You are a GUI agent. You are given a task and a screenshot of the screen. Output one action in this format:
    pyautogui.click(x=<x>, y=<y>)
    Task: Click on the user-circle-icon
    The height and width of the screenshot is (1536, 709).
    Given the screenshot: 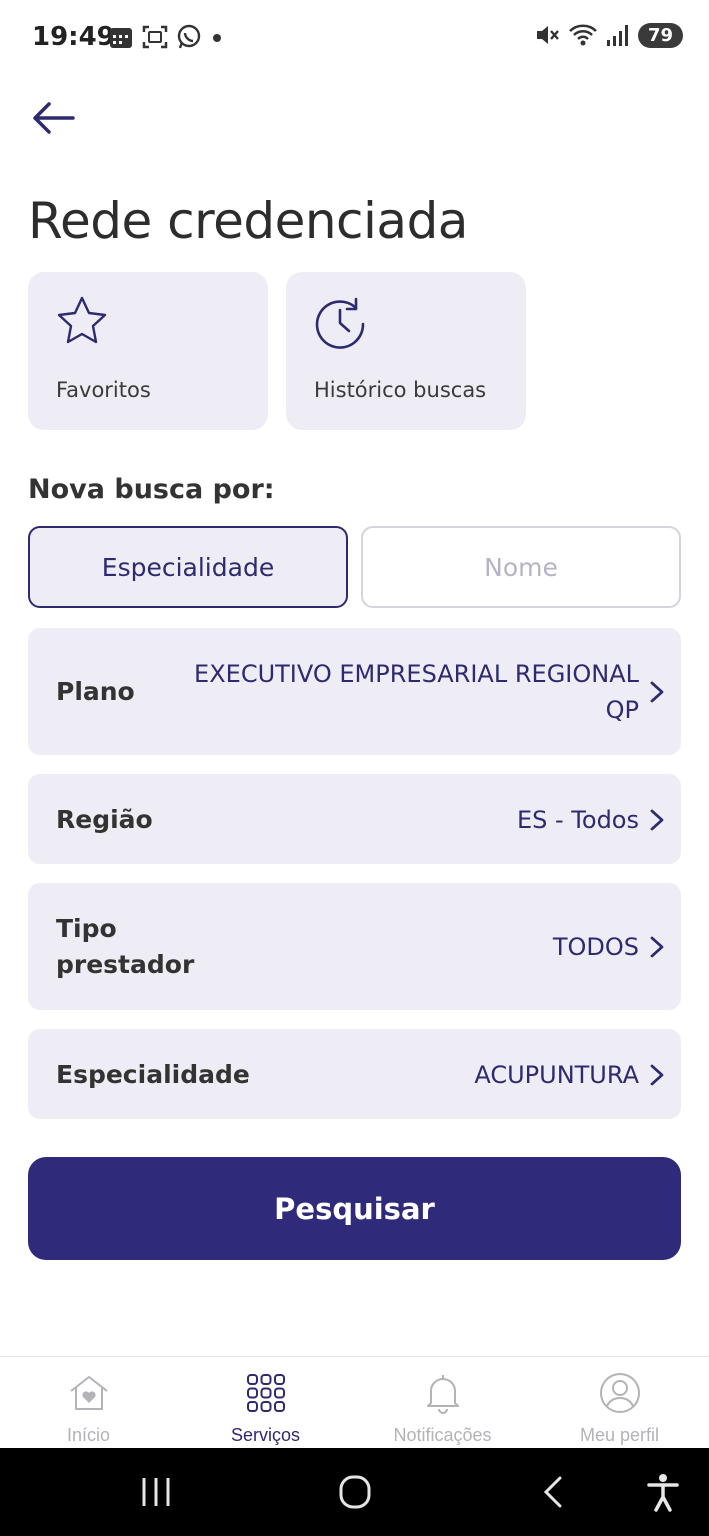 What is the action you would take?
    pyautogui.click(x=619, y=1393)
    